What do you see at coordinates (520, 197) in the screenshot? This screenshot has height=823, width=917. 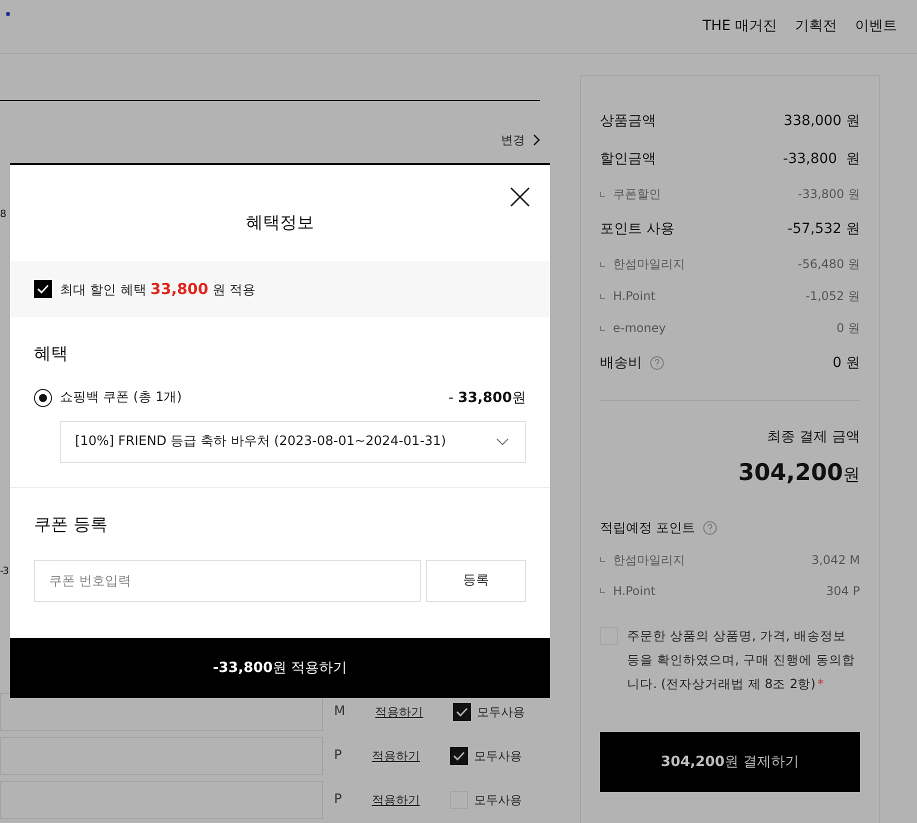 I see `close-icon` at bounding box center [520, 197].